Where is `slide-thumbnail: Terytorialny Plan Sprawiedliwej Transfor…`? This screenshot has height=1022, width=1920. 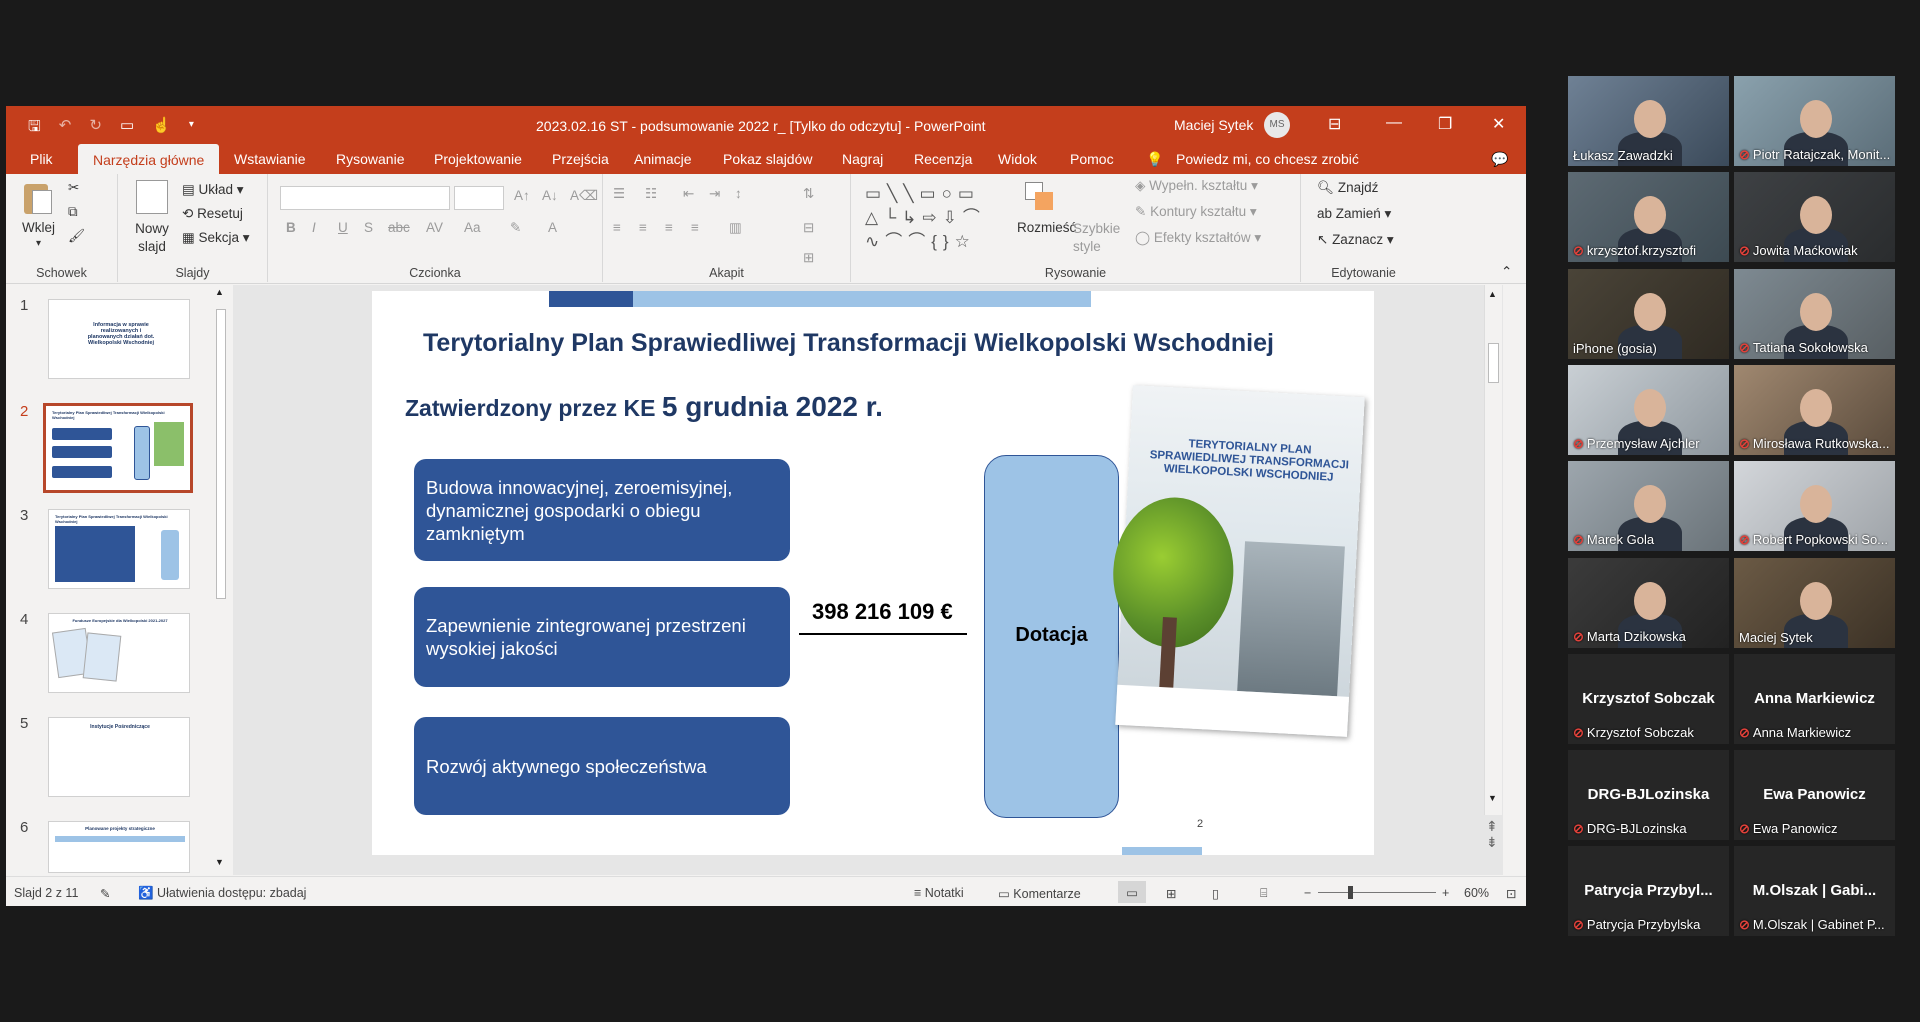
slide-thumbnail: Terytorialny Plan Sprawiedliwej Transfor… is located at coordinates (119, 549).